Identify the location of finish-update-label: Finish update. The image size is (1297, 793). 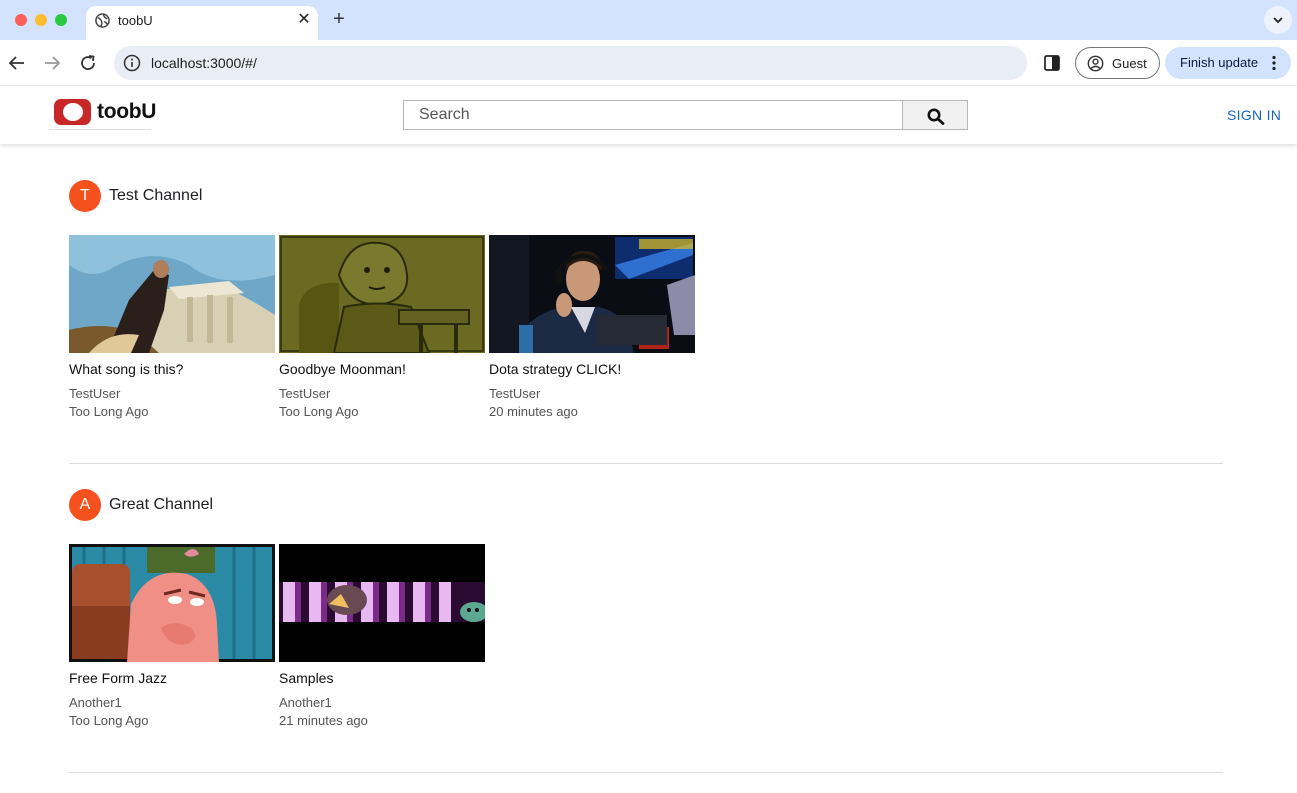
(1219, 62).